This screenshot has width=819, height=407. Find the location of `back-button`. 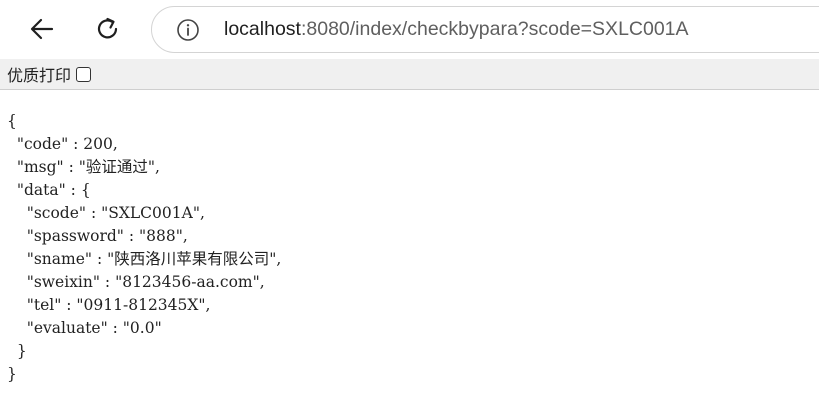

back-button is located at coordinates (42, 29).